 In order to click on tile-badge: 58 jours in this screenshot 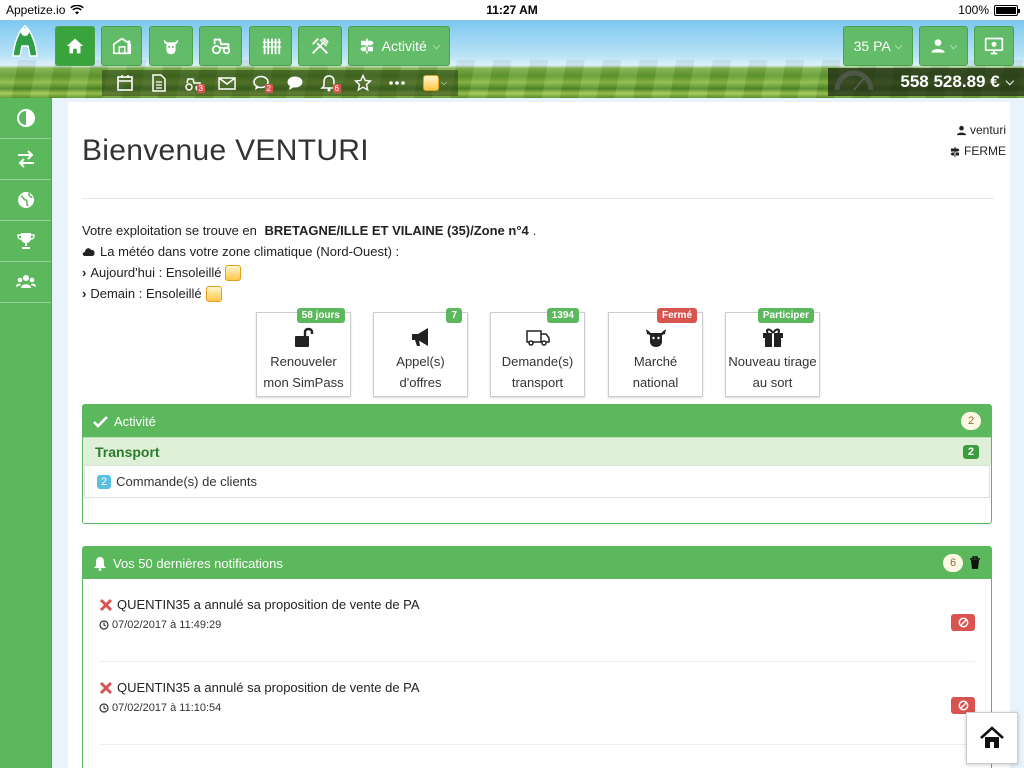, I will do `click(320, 315)`.